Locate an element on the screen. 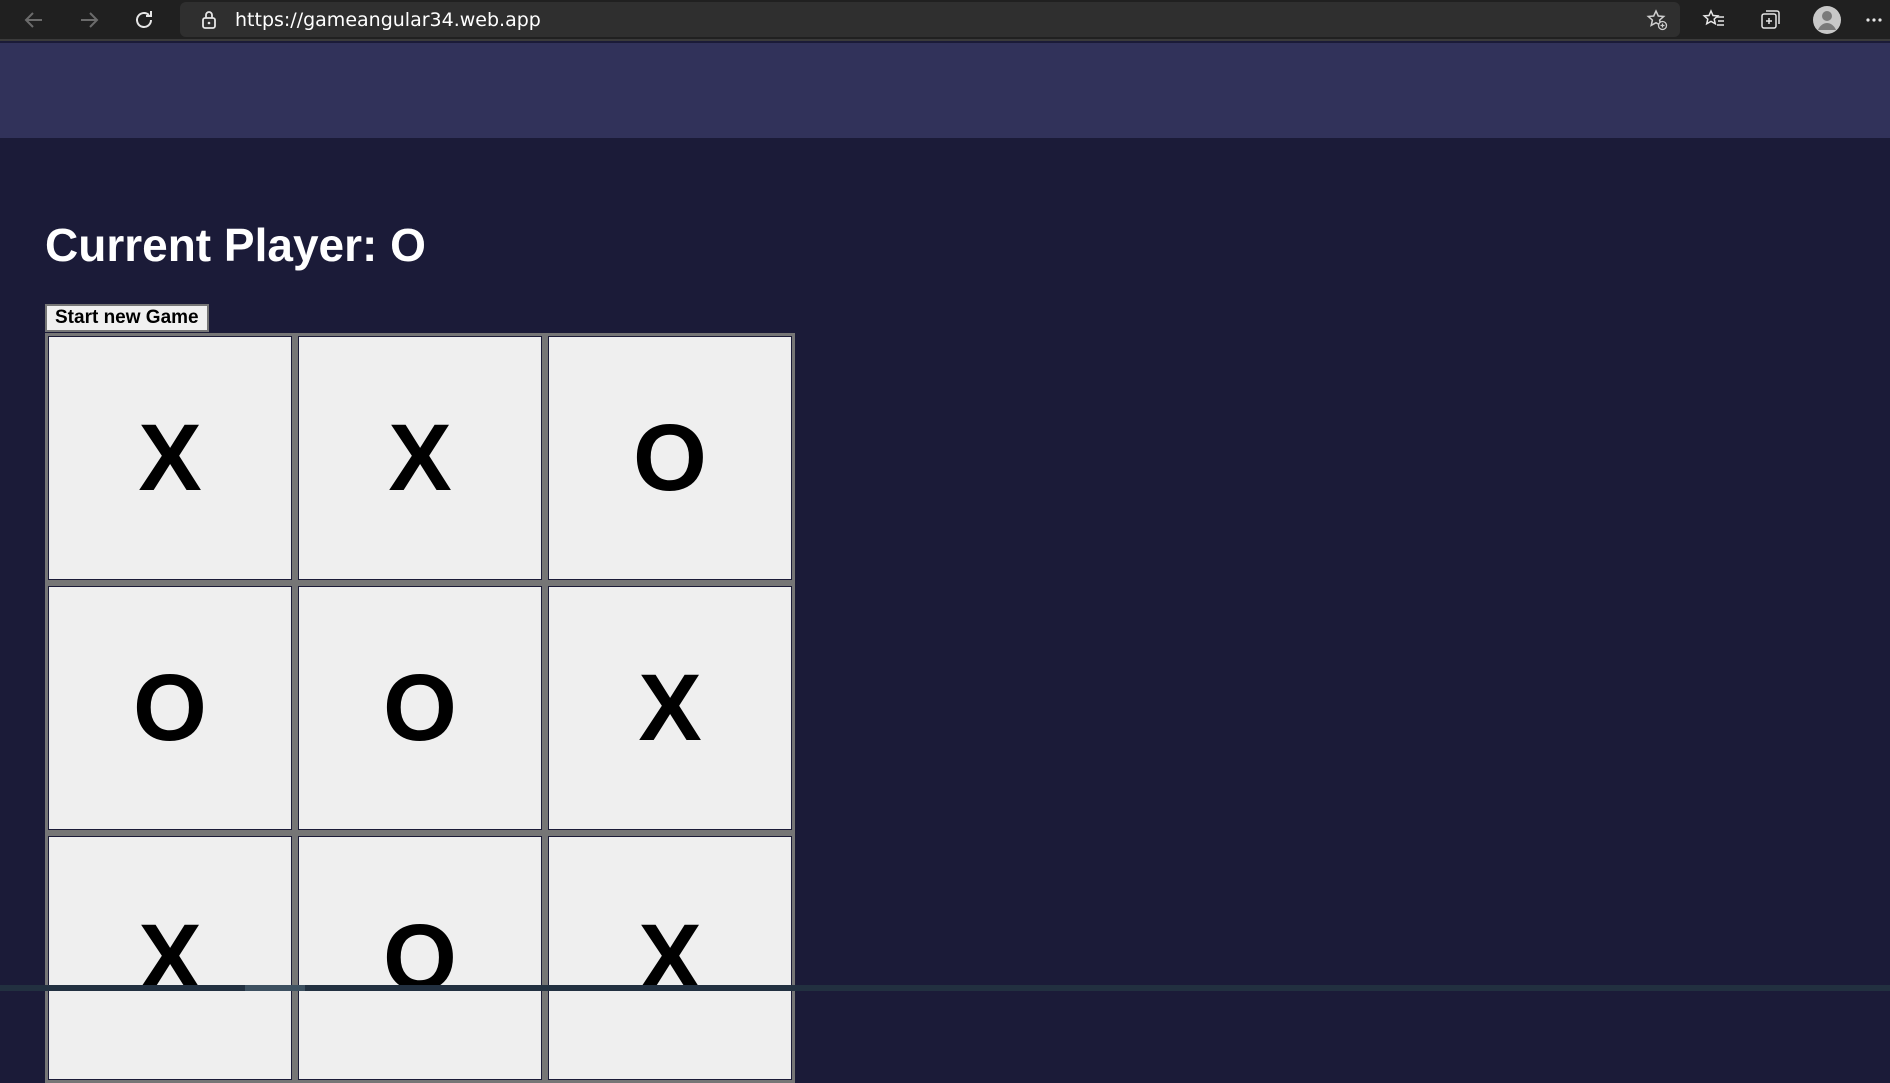 The height and width of the screenshot is (1083, 1890). profile-button is located at coordinates (1827, 20).